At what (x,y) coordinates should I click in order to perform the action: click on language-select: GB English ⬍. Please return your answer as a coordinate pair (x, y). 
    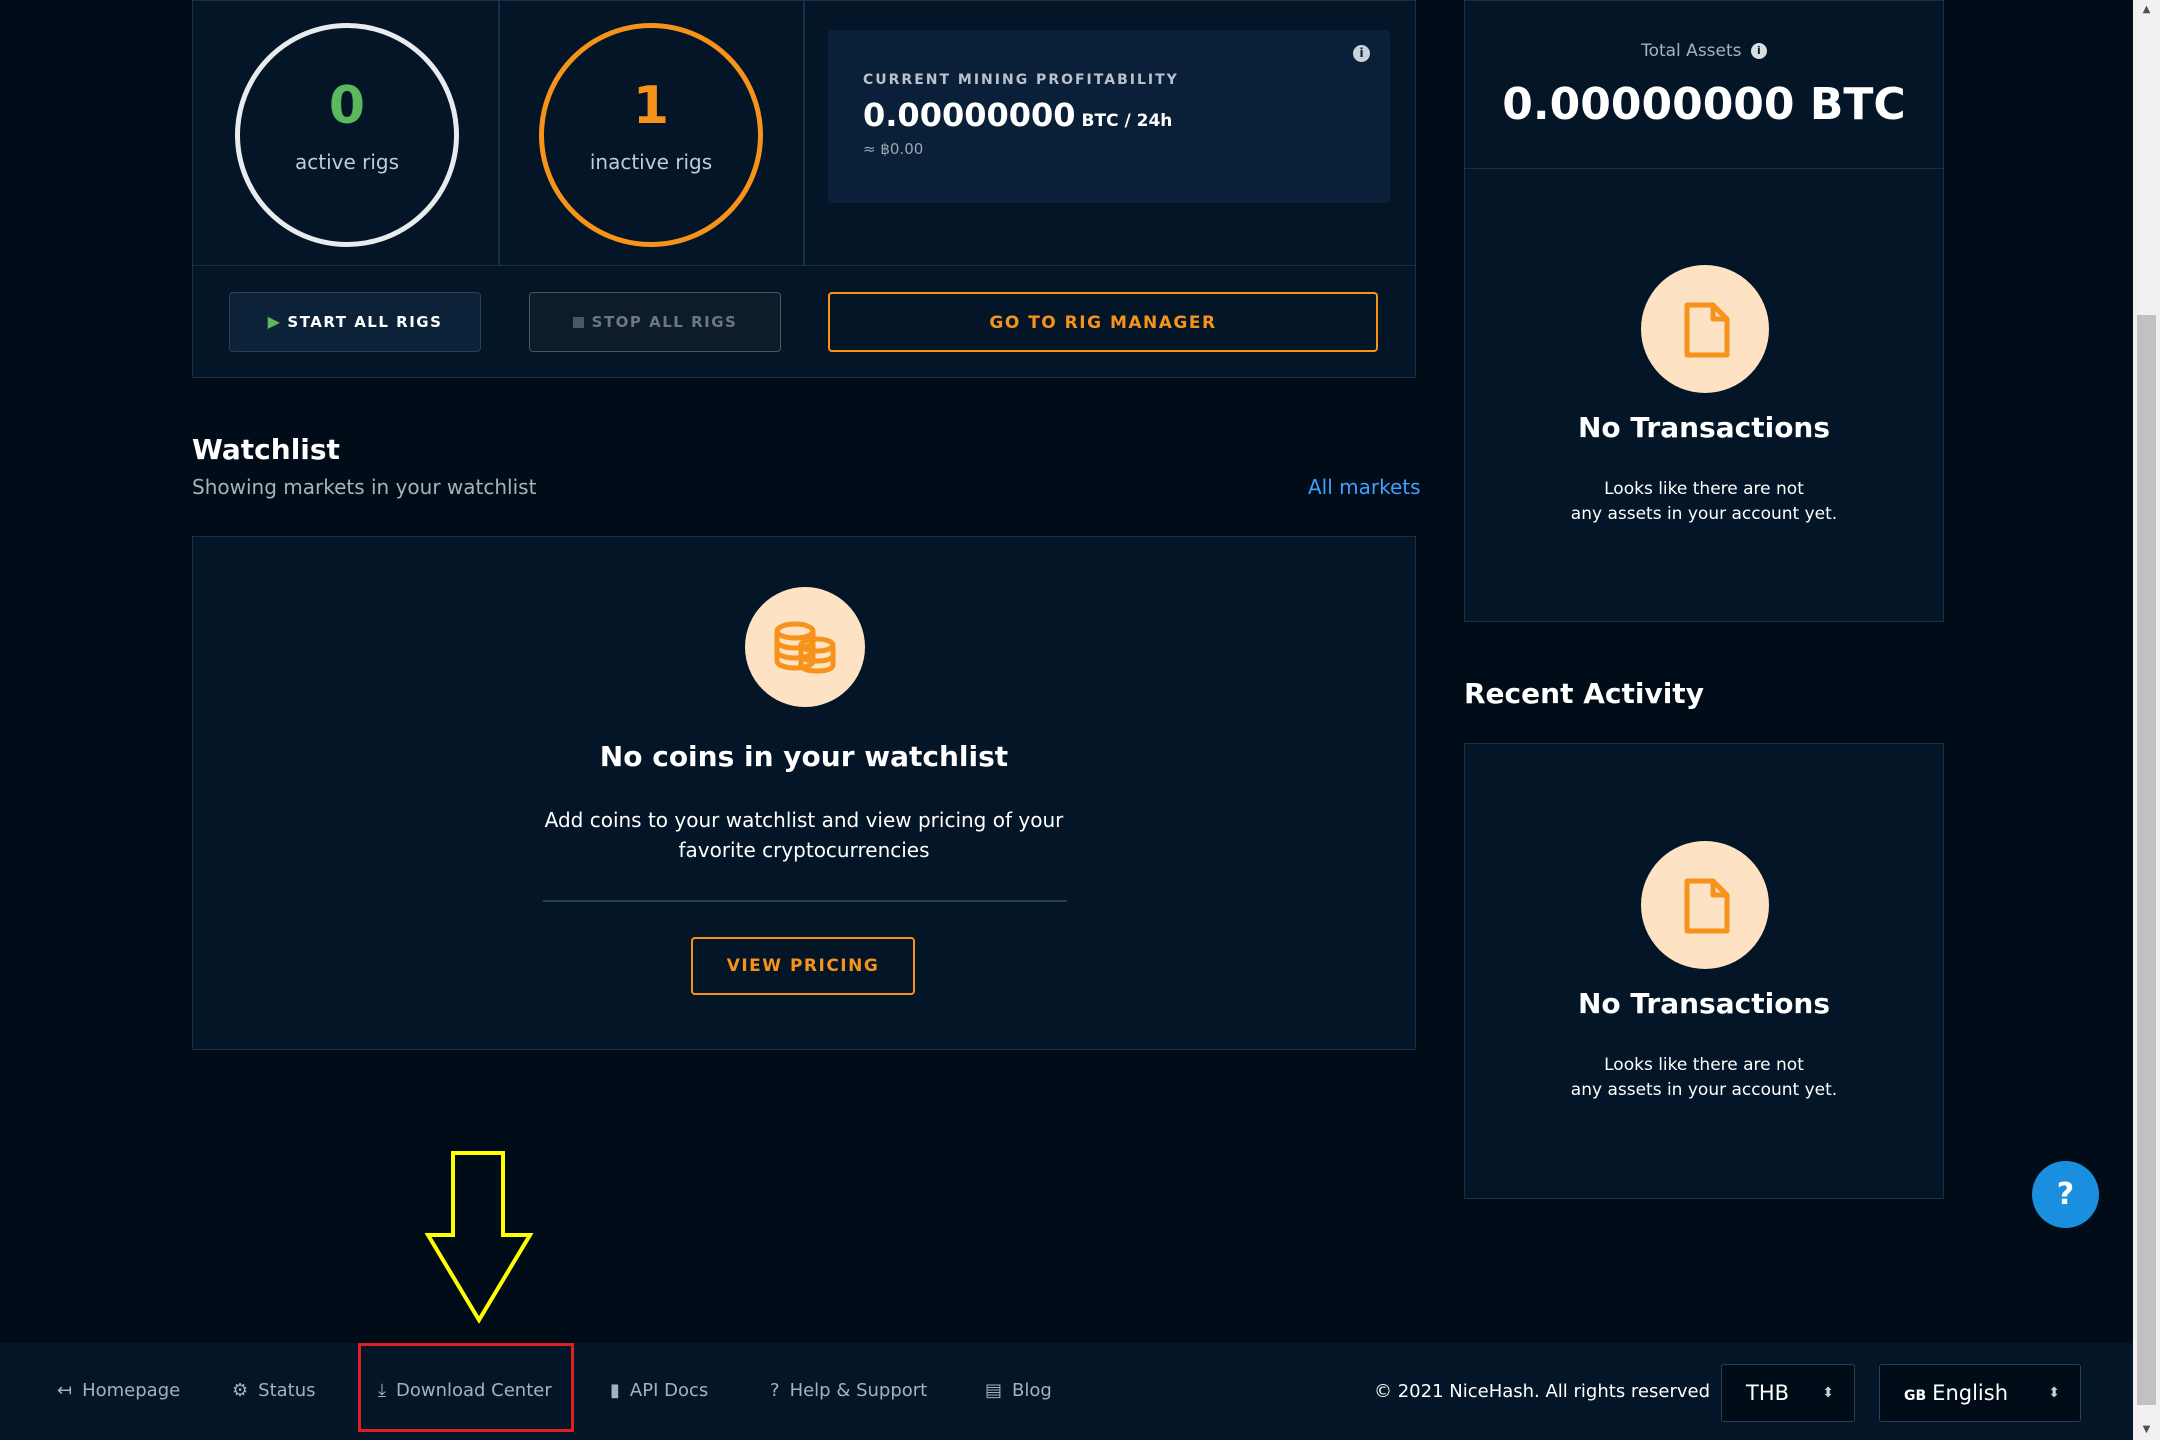
    Looking at the image, I should click on (1980, 1393).